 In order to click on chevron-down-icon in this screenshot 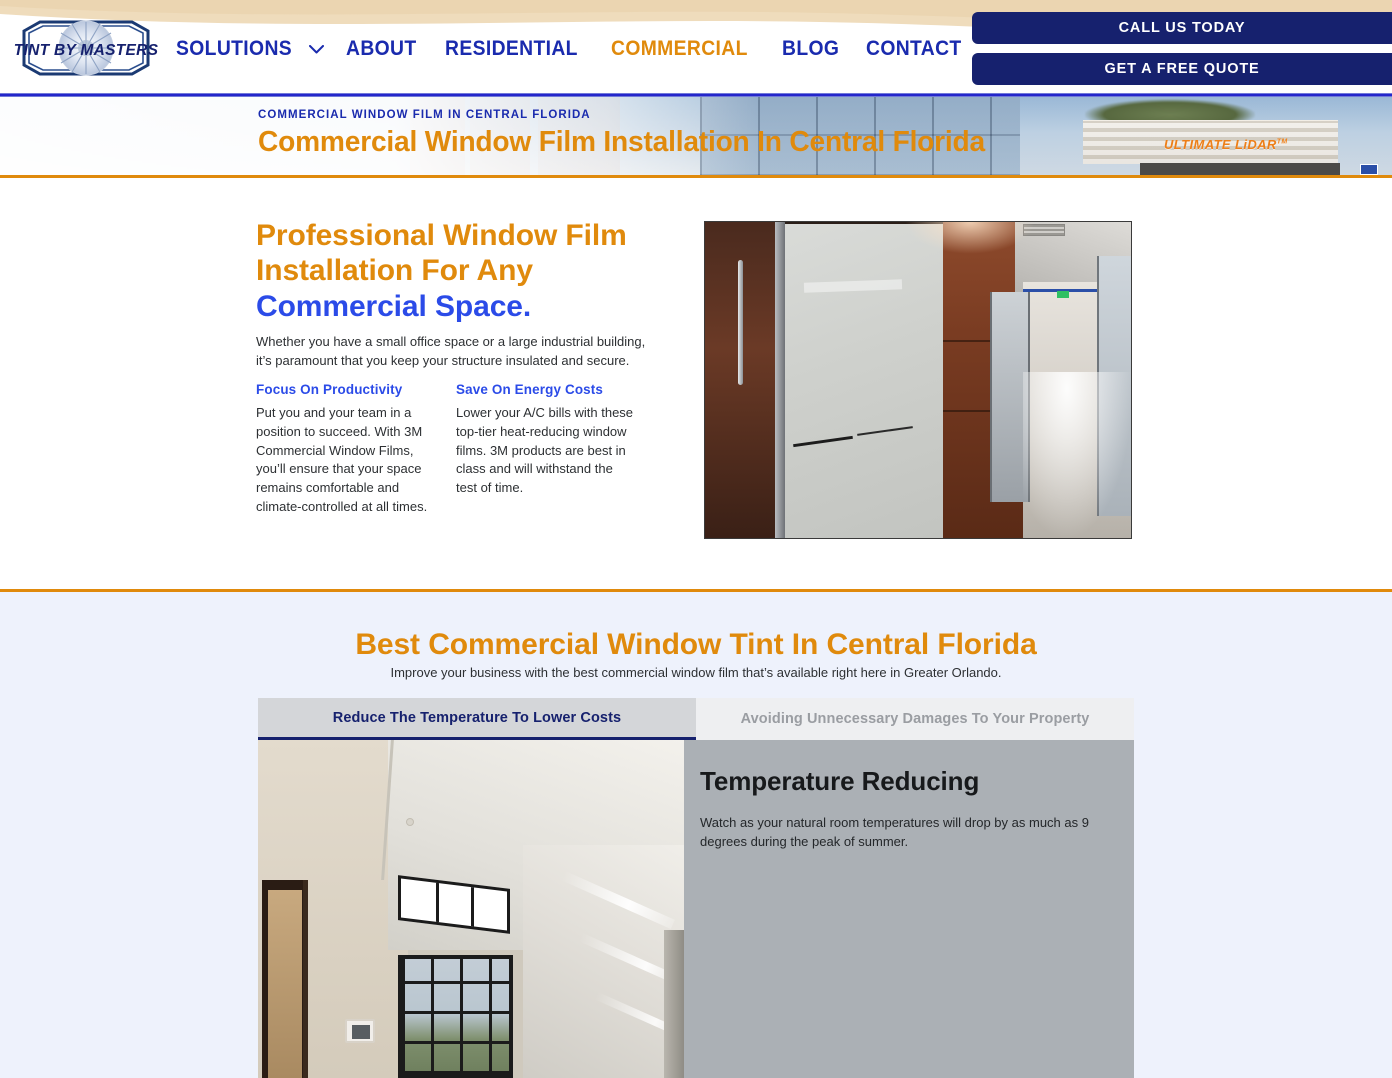, I will do `click(317, 49)`.